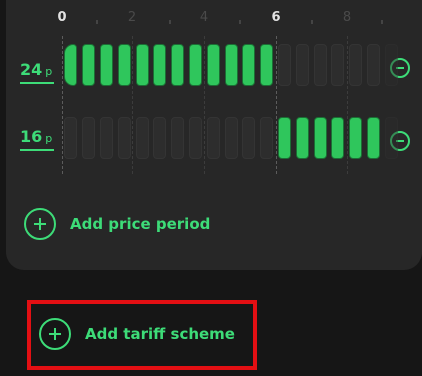 This screenshot has width=422, height=376. I want to click on hour-label-8: 8, so click(347, 17).